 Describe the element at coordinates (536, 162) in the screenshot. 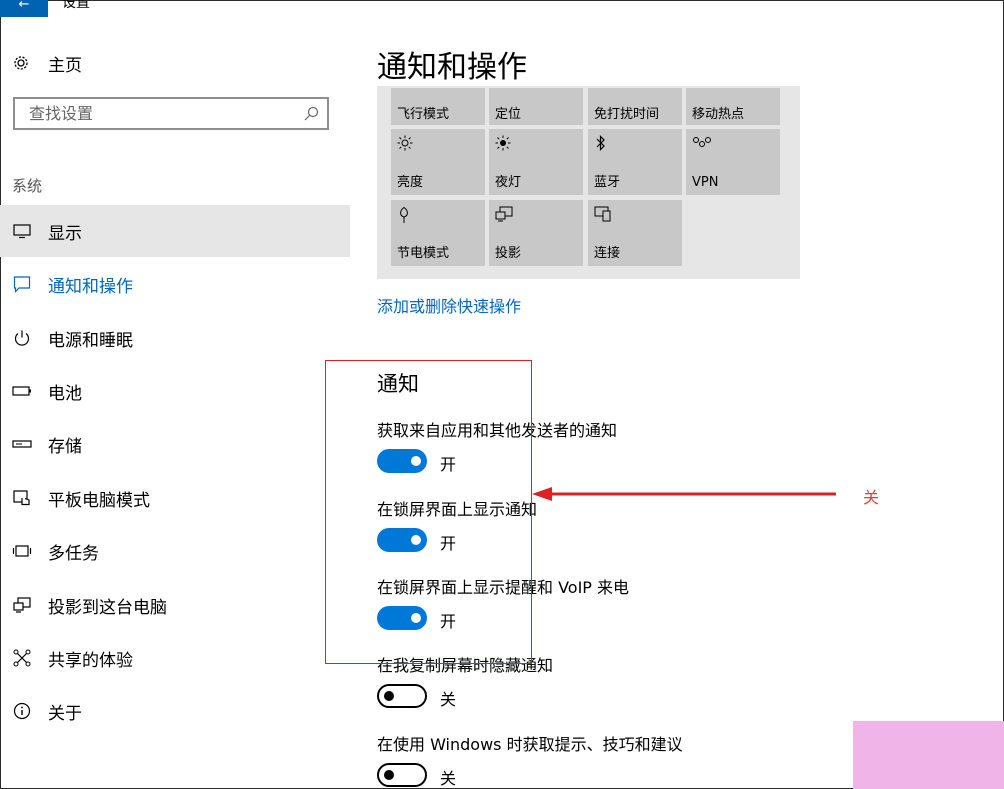

I see `quick-action-night-light: 夜灯` at that location.